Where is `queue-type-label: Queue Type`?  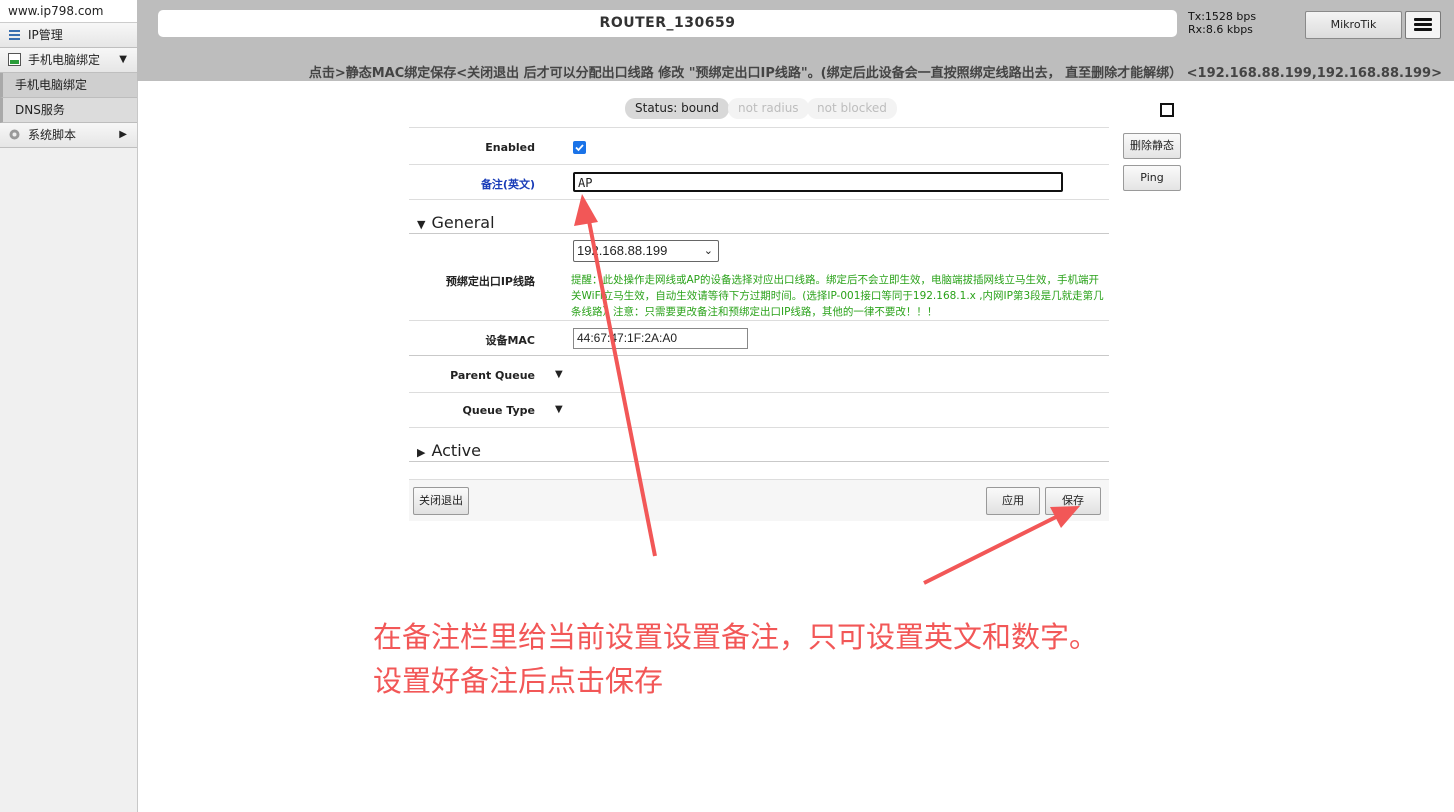 queue-type-label: Queue Type is located at coordinates (498, 410).